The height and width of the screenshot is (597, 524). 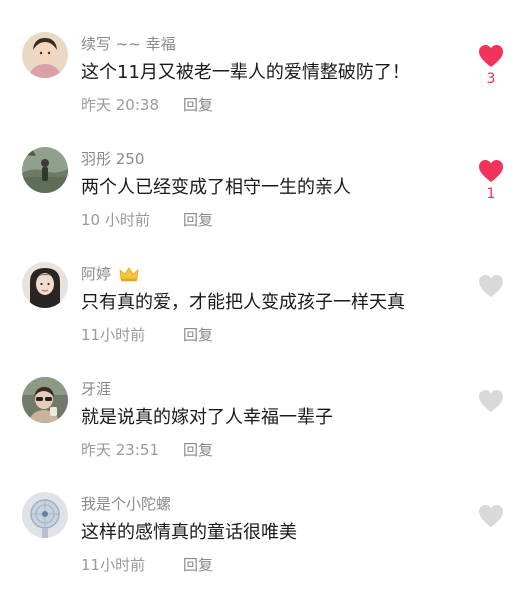 What do you see at coordinates (245, 72) in the screenshot?
I see `comment-text: 这个11月又被老一辈人的爱情整破防了！` at bounding box center [245, 72].